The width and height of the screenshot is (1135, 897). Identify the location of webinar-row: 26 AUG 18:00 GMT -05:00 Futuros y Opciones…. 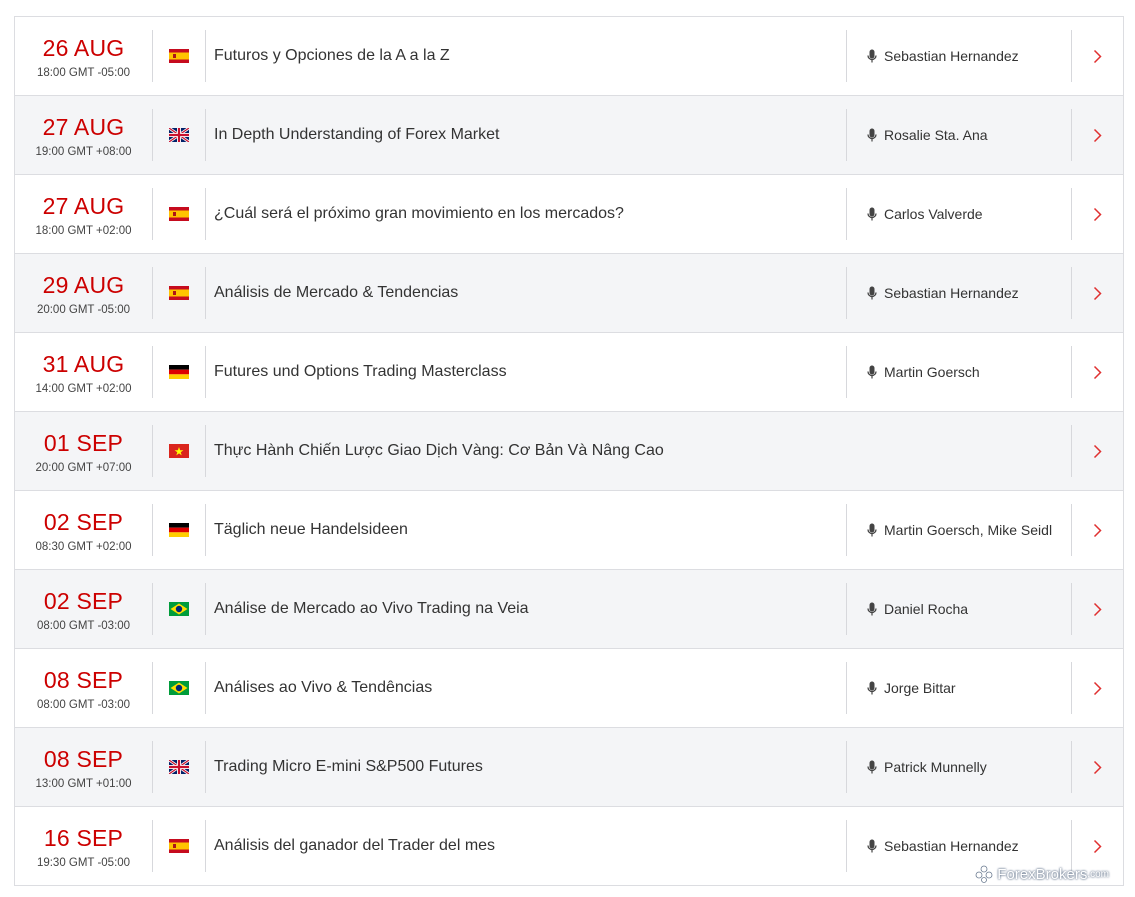
(569, 56).